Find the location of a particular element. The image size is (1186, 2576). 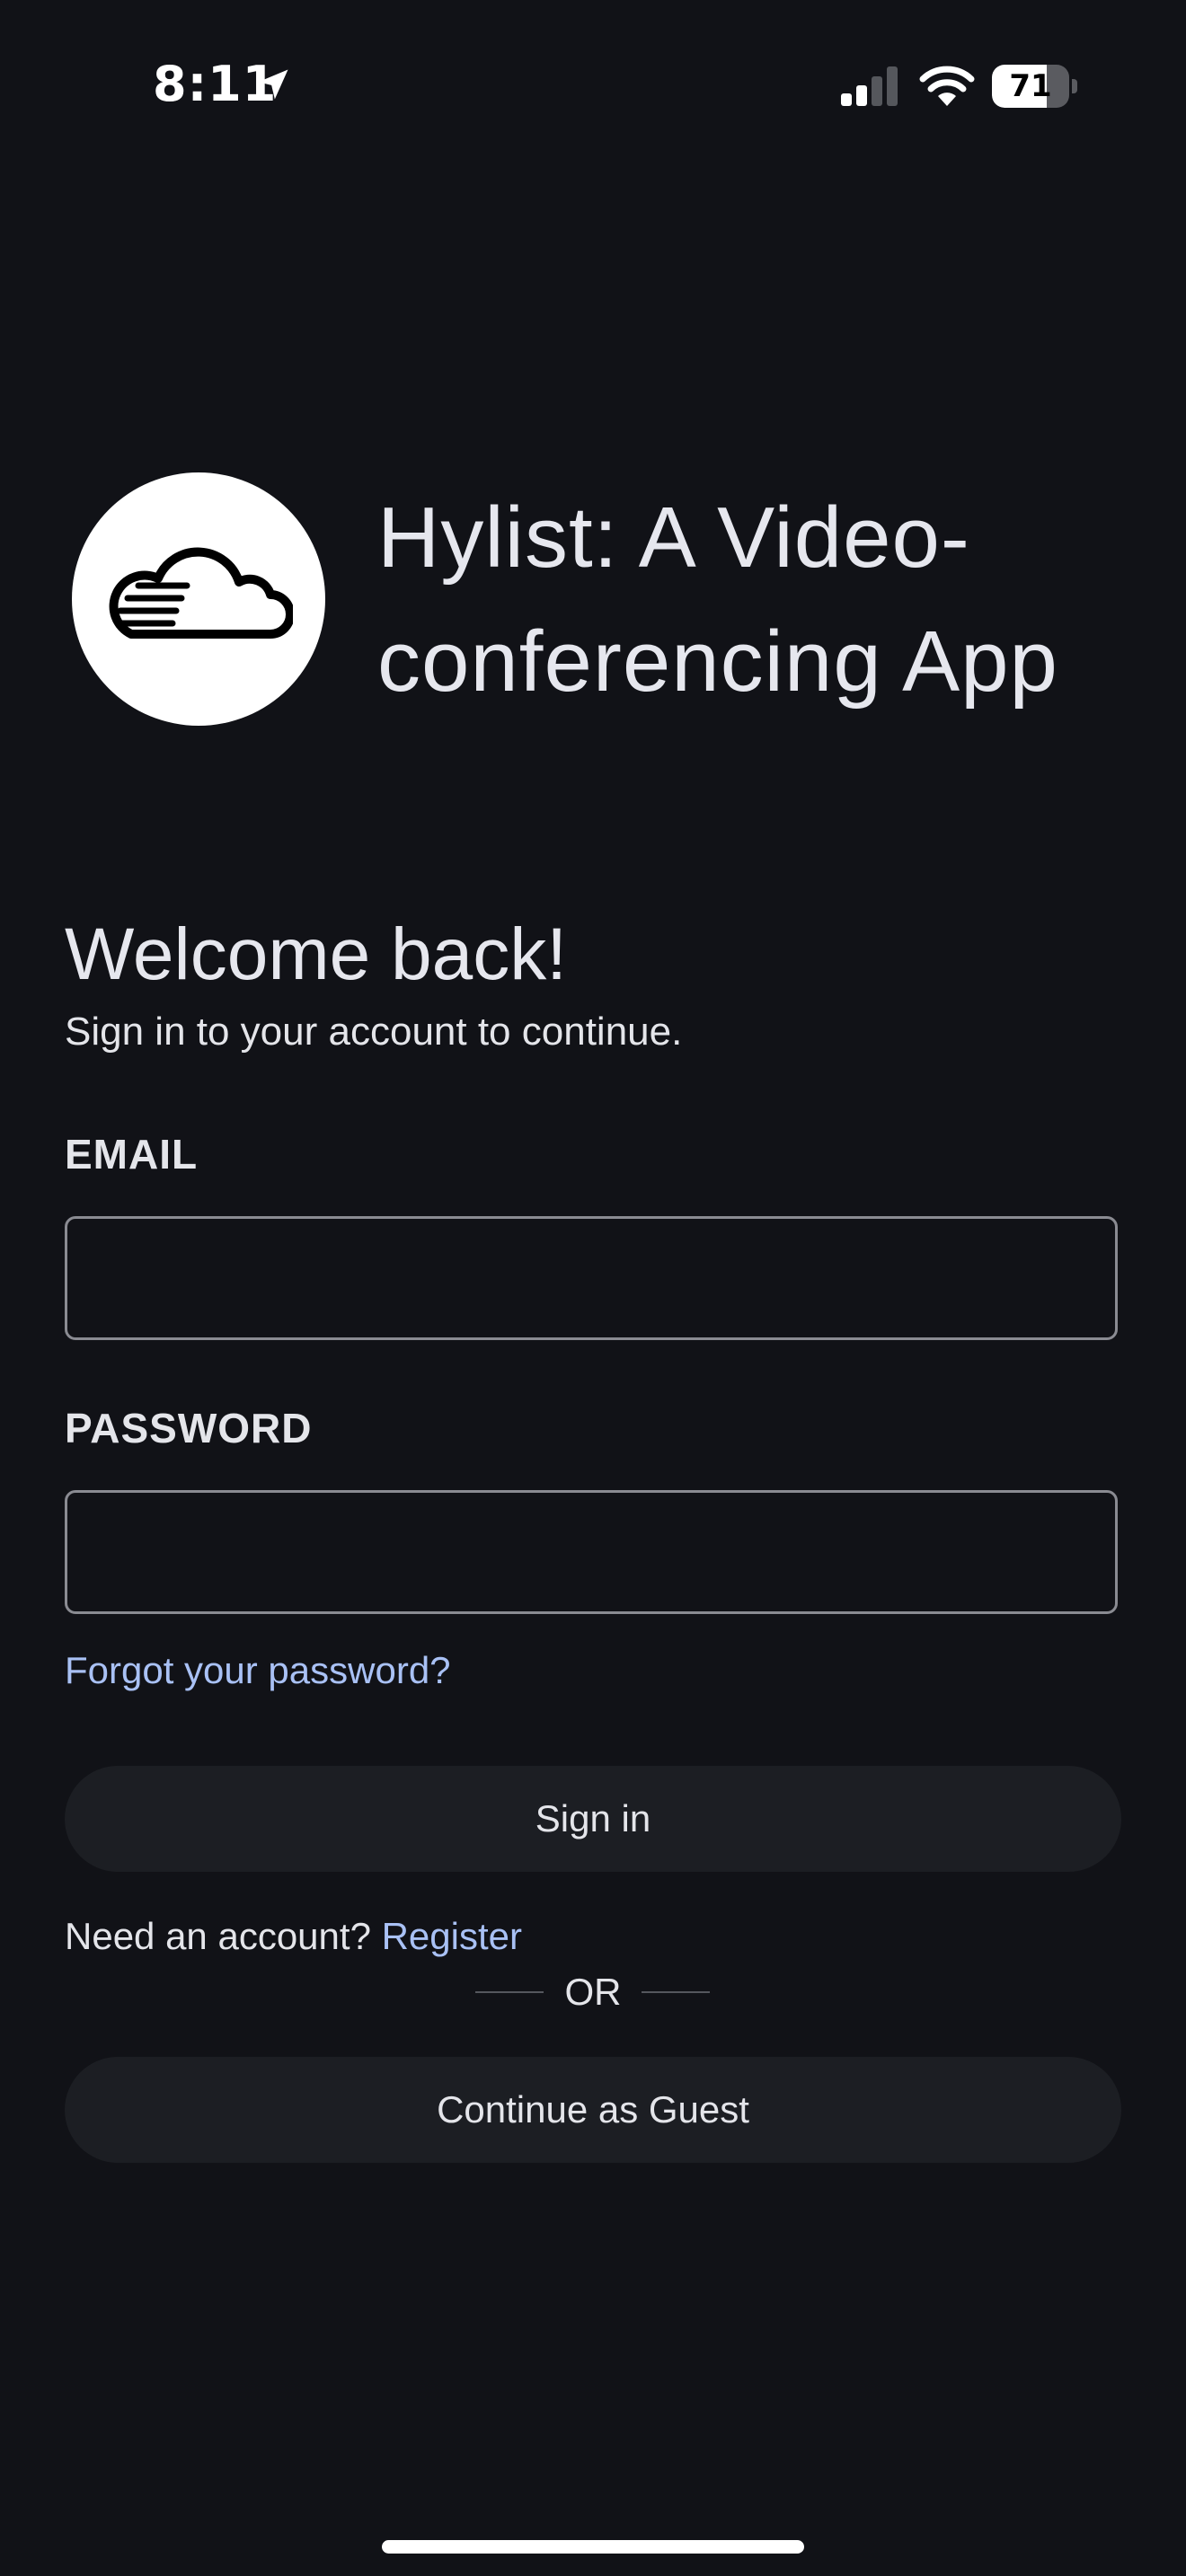

sign-in-button: Sign in is located at coordinates (593, 1819).